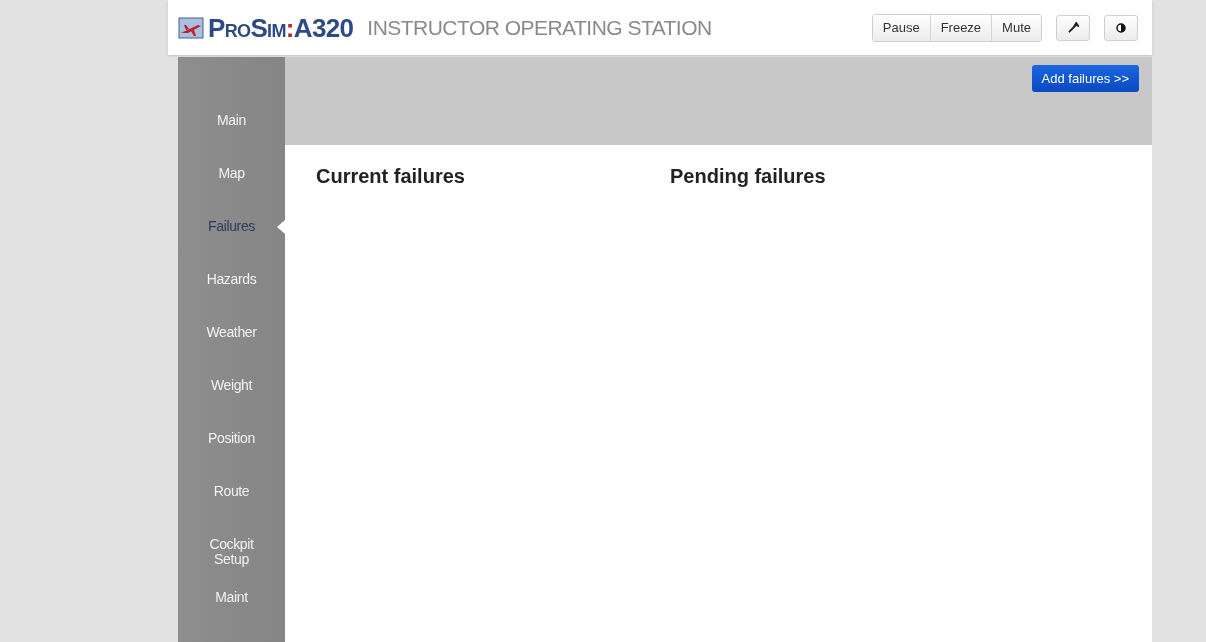  Describe the element at coordinates (191, 27) in the screenshot. I see `airplane-icon` at that location.